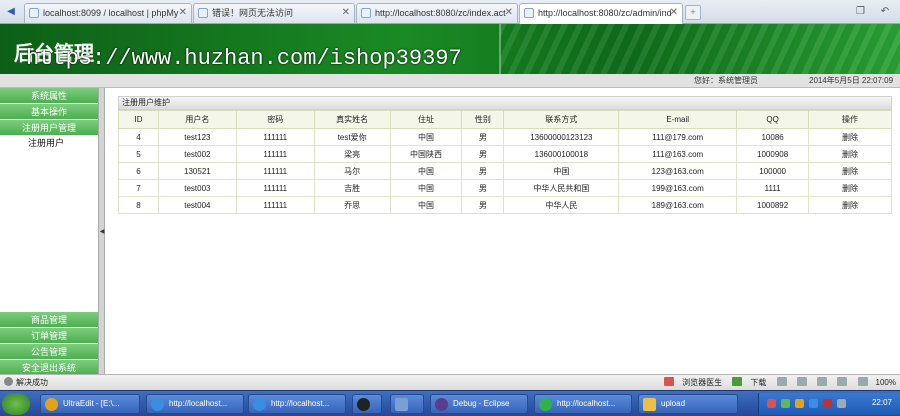  I want to click on tray-network-icon, so click(813, 403).